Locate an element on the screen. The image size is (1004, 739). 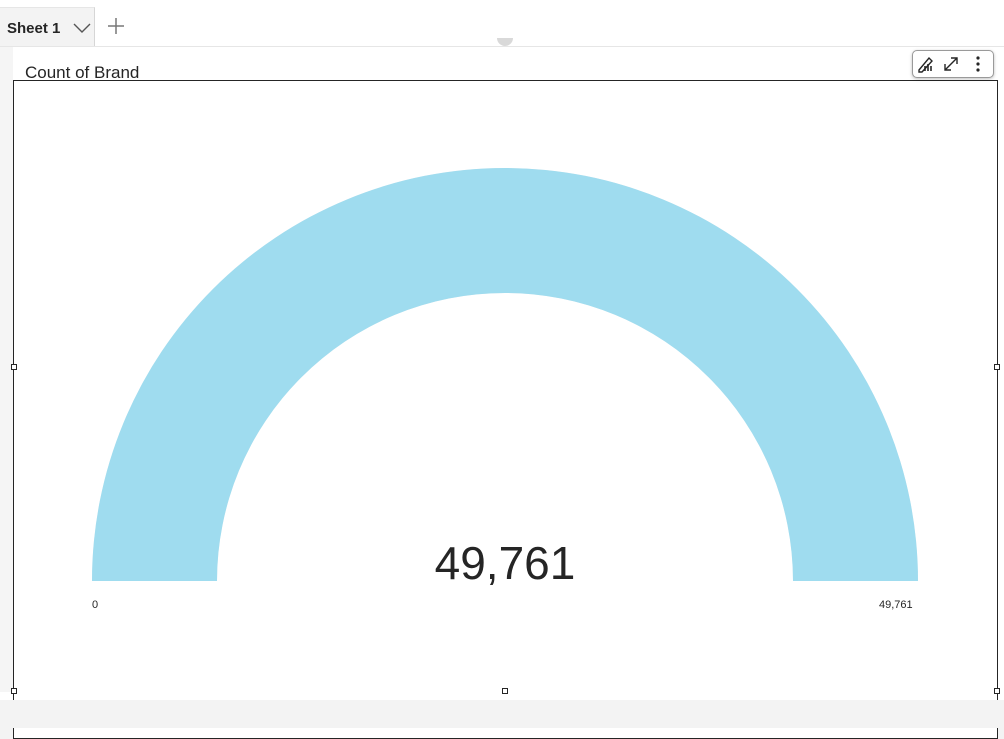
resize-handle-bottom is located at coordinates (505, 691).